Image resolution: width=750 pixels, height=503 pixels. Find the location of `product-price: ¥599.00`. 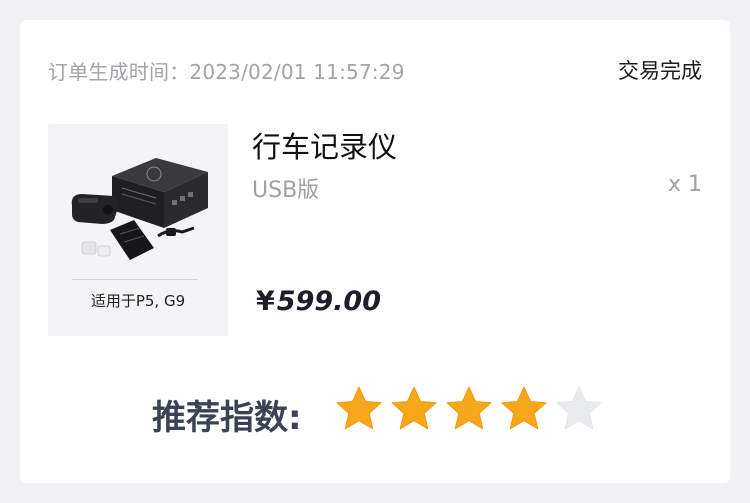

product-price: ¥599.00 is located at coordinates (318, 301).